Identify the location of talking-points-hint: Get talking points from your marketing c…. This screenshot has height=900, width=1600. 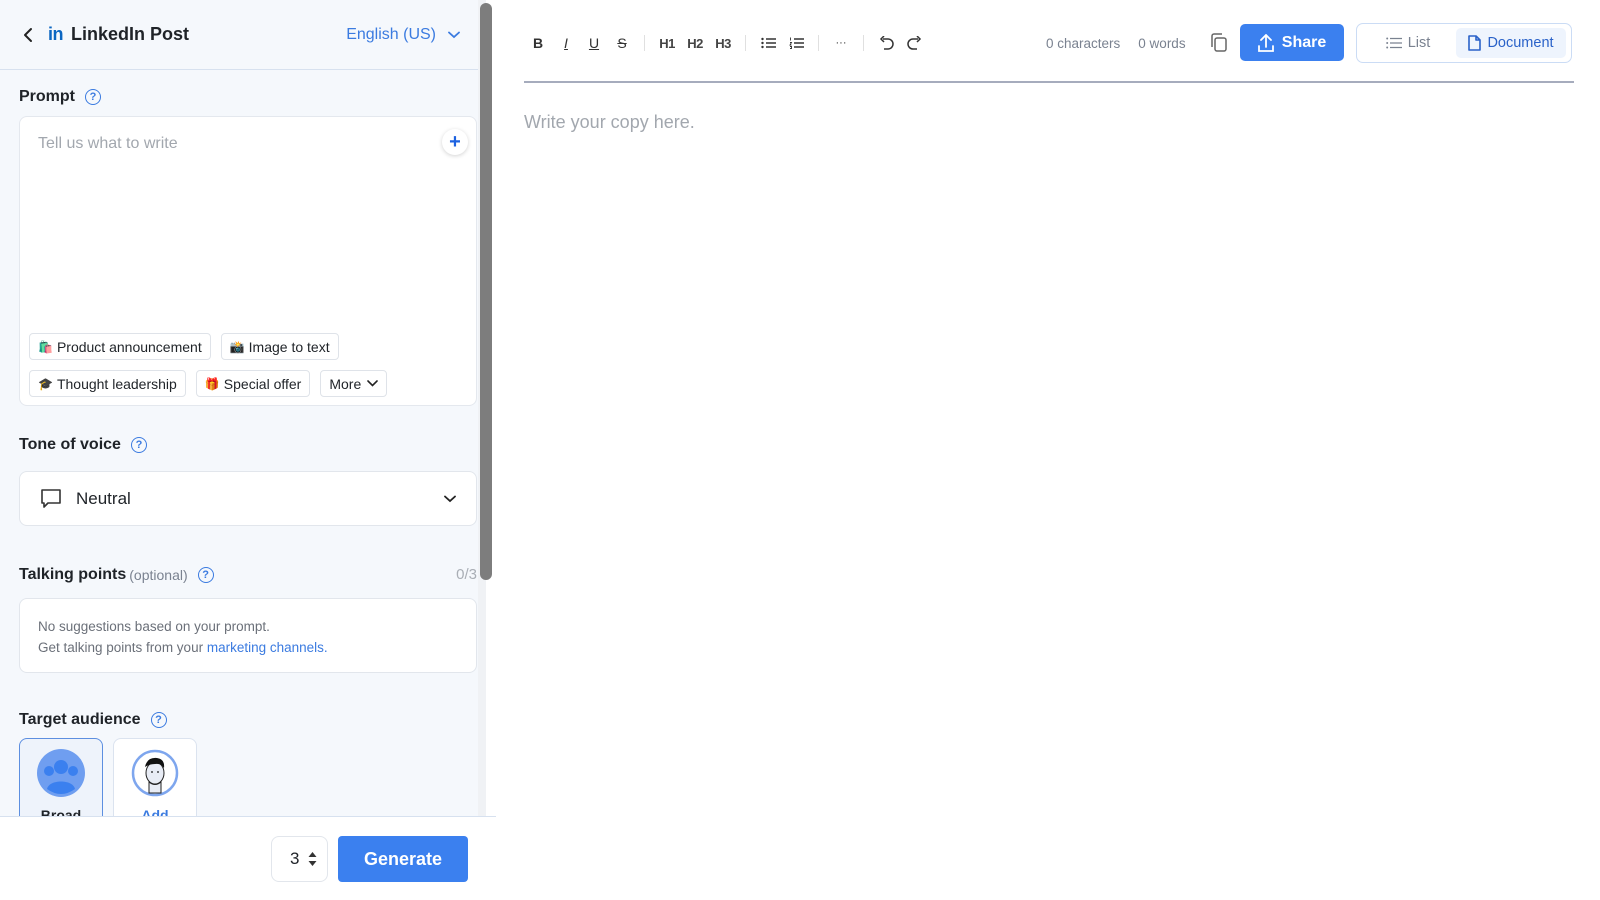
(248, 647).